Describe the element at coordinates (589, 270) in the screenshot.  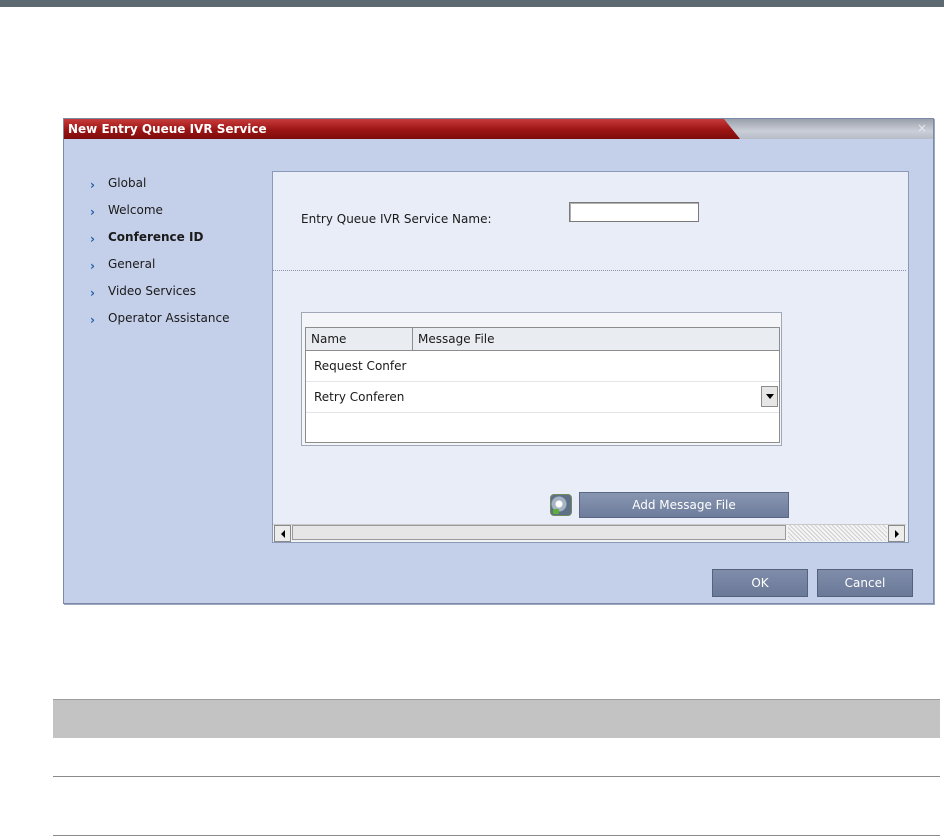
I see `section-divider` at that location.